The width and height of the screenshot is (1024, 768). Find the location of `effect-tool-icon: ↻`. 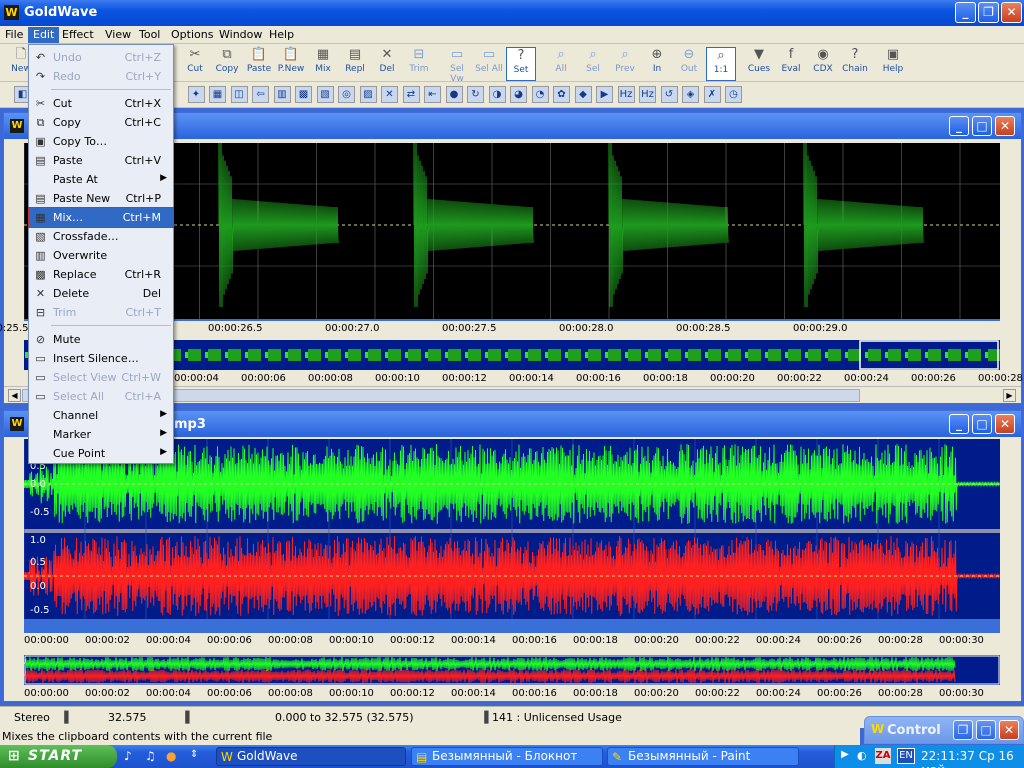

effect-tool-icon: ↻ is located at coordinates (475, 94).